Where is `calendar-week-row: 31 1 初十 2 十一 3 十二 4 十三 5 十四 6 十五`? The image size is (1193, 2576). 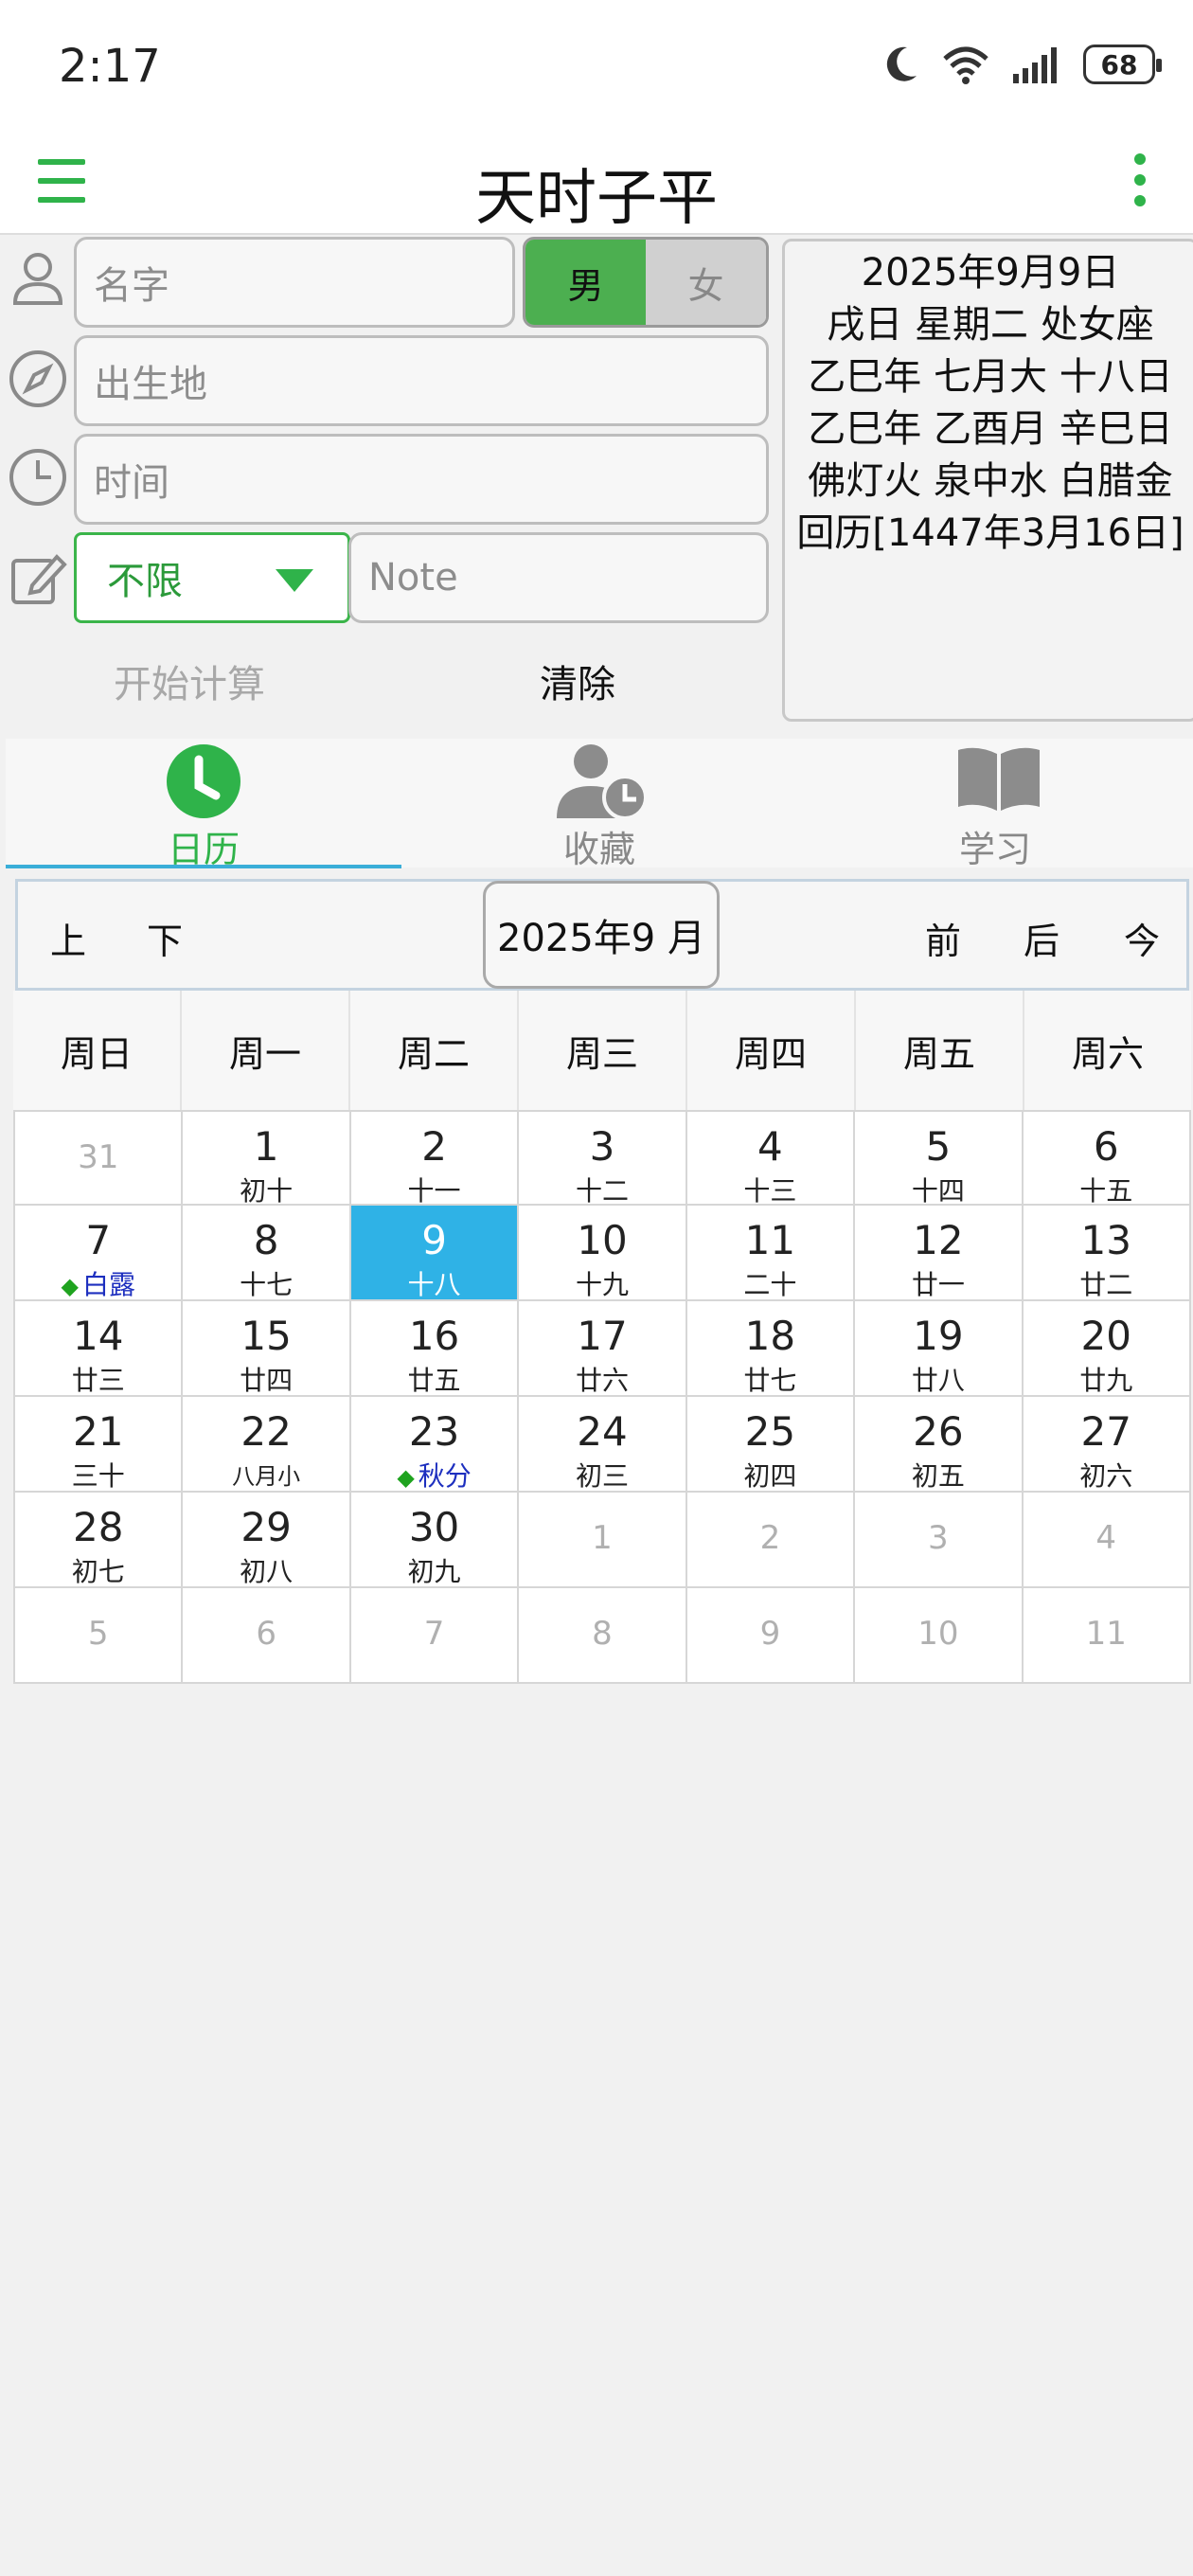 calendar-week-row: 31 1 初十 2 十一 3 十二 4 十三 5 十四 6 十五 is located at coordinates (602, 1158).